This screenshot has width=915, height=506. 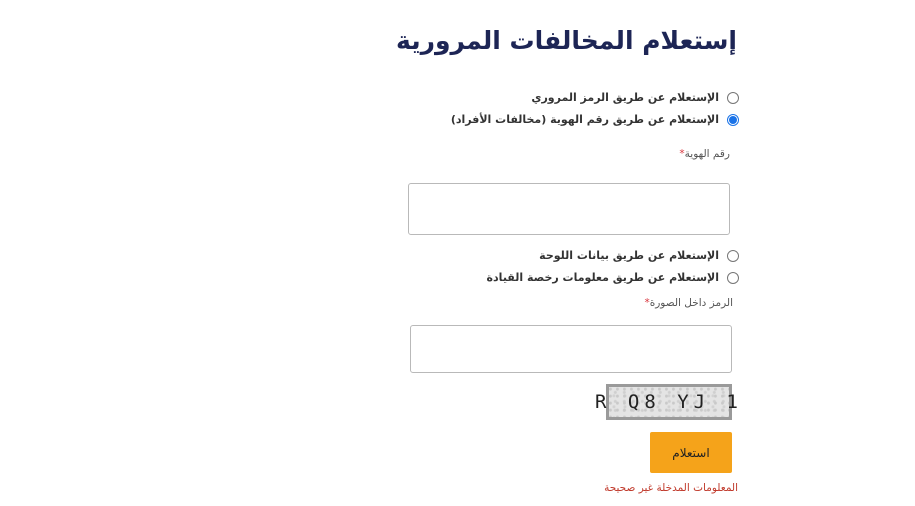 I want to click on captcha-label: الرمز داخل الصورة*, so click(x=686, y=303).